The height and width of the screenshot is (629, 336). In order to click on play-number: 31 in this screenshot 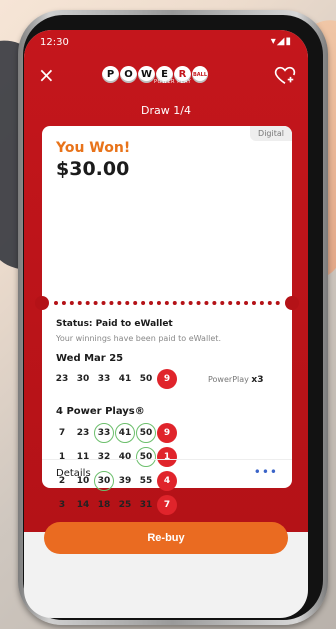, I will do `click(146, 505)`.